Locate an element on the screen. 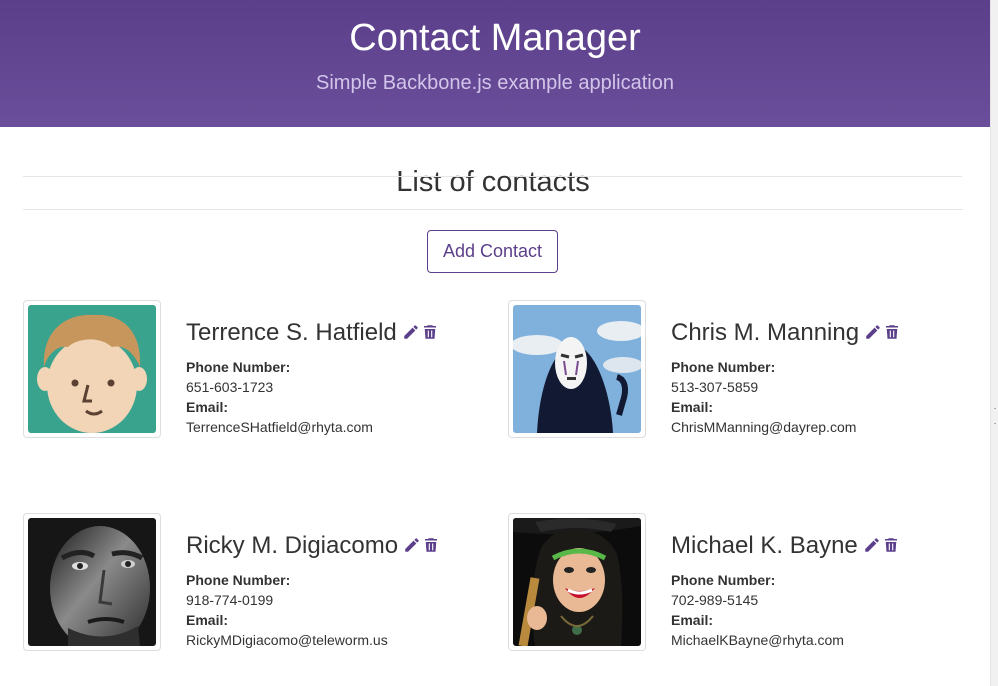 The height and width of the screenshot is (686, 998). witch-hat-avatar is located at coordinates (577, 582).